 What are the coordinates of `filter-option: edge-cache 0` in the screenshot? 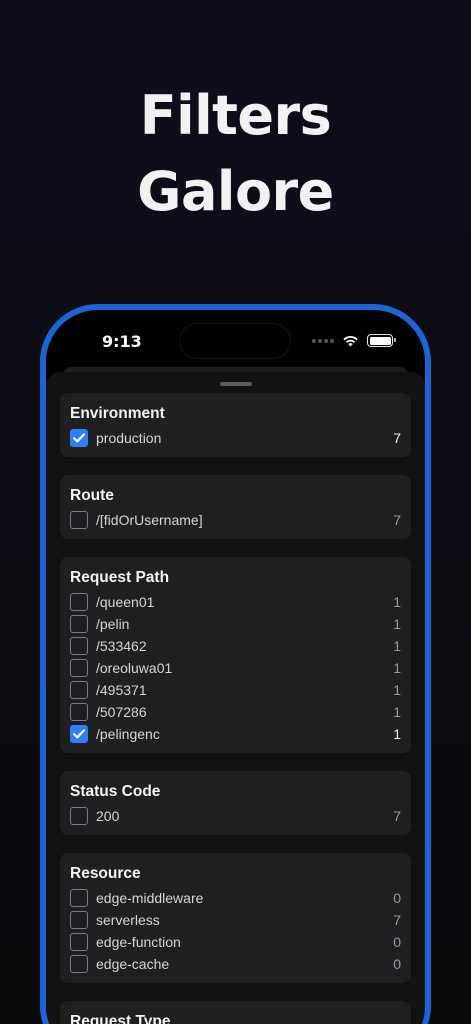 It's located at (235, 964).